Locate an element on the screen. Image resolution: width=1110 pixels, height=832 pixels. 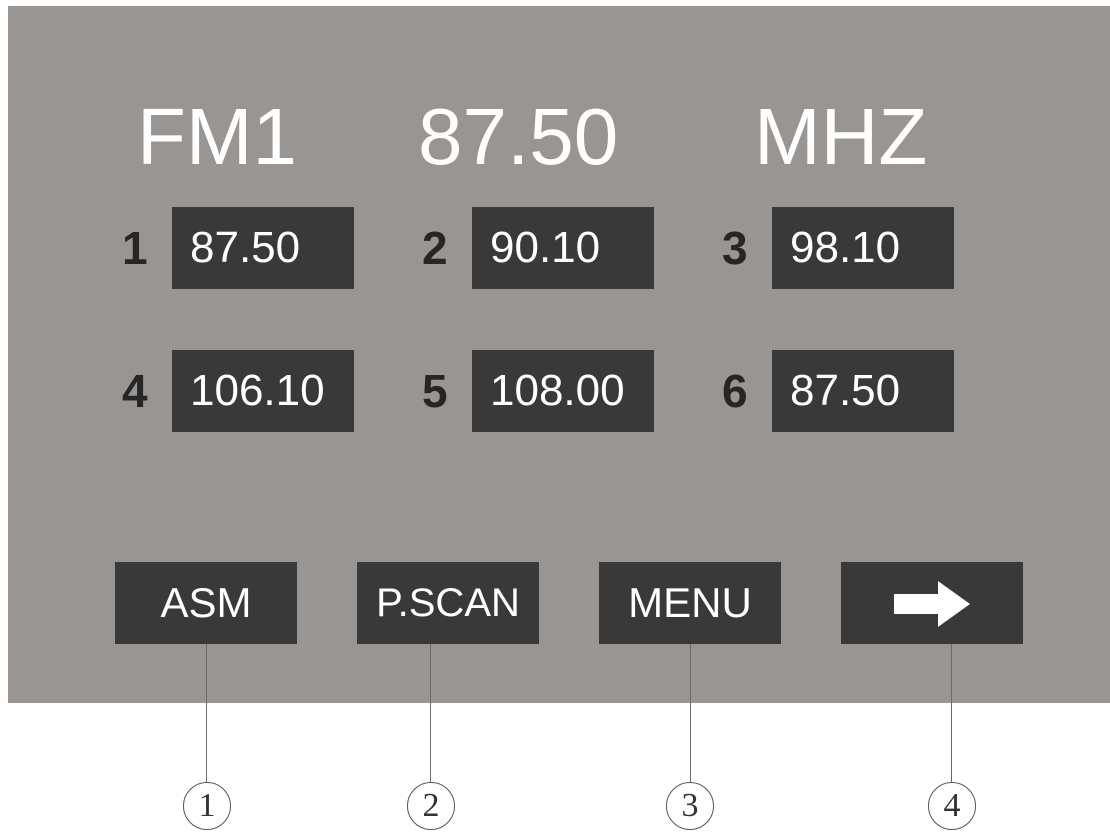
preset-button-6: 87.50 is located at coordinates (863, 391).